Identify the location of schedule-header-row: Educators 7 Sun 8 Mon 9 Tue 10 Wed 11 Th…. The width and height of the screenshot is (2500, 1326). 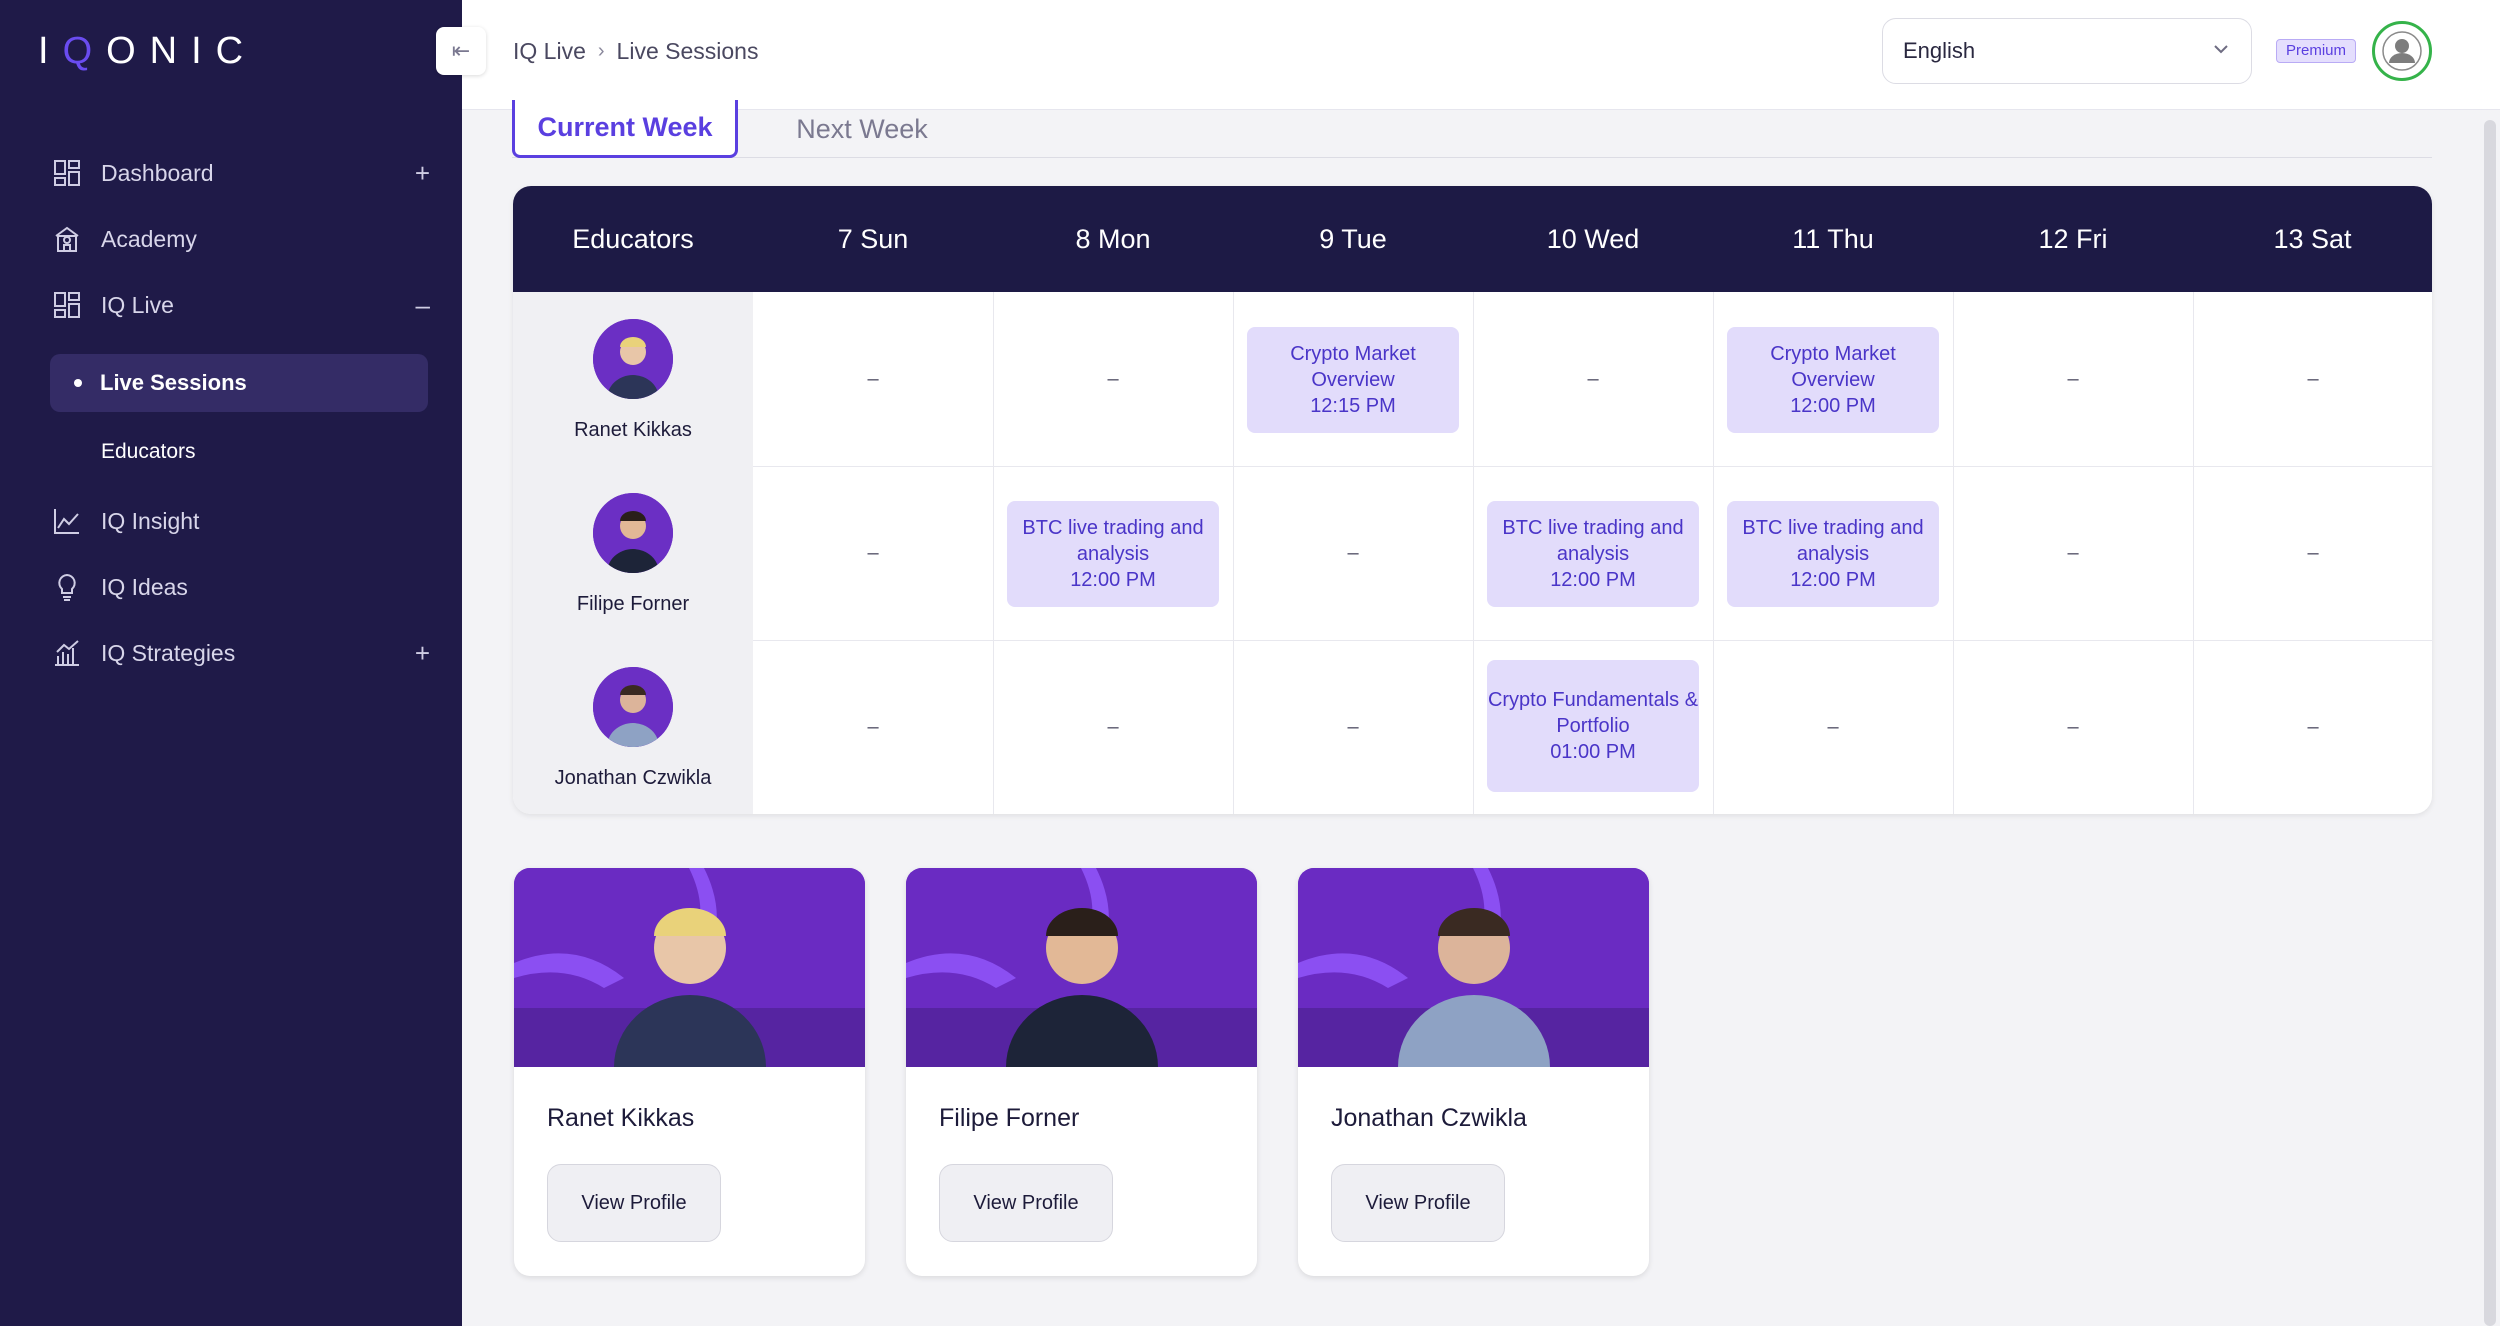
(1472, 239).